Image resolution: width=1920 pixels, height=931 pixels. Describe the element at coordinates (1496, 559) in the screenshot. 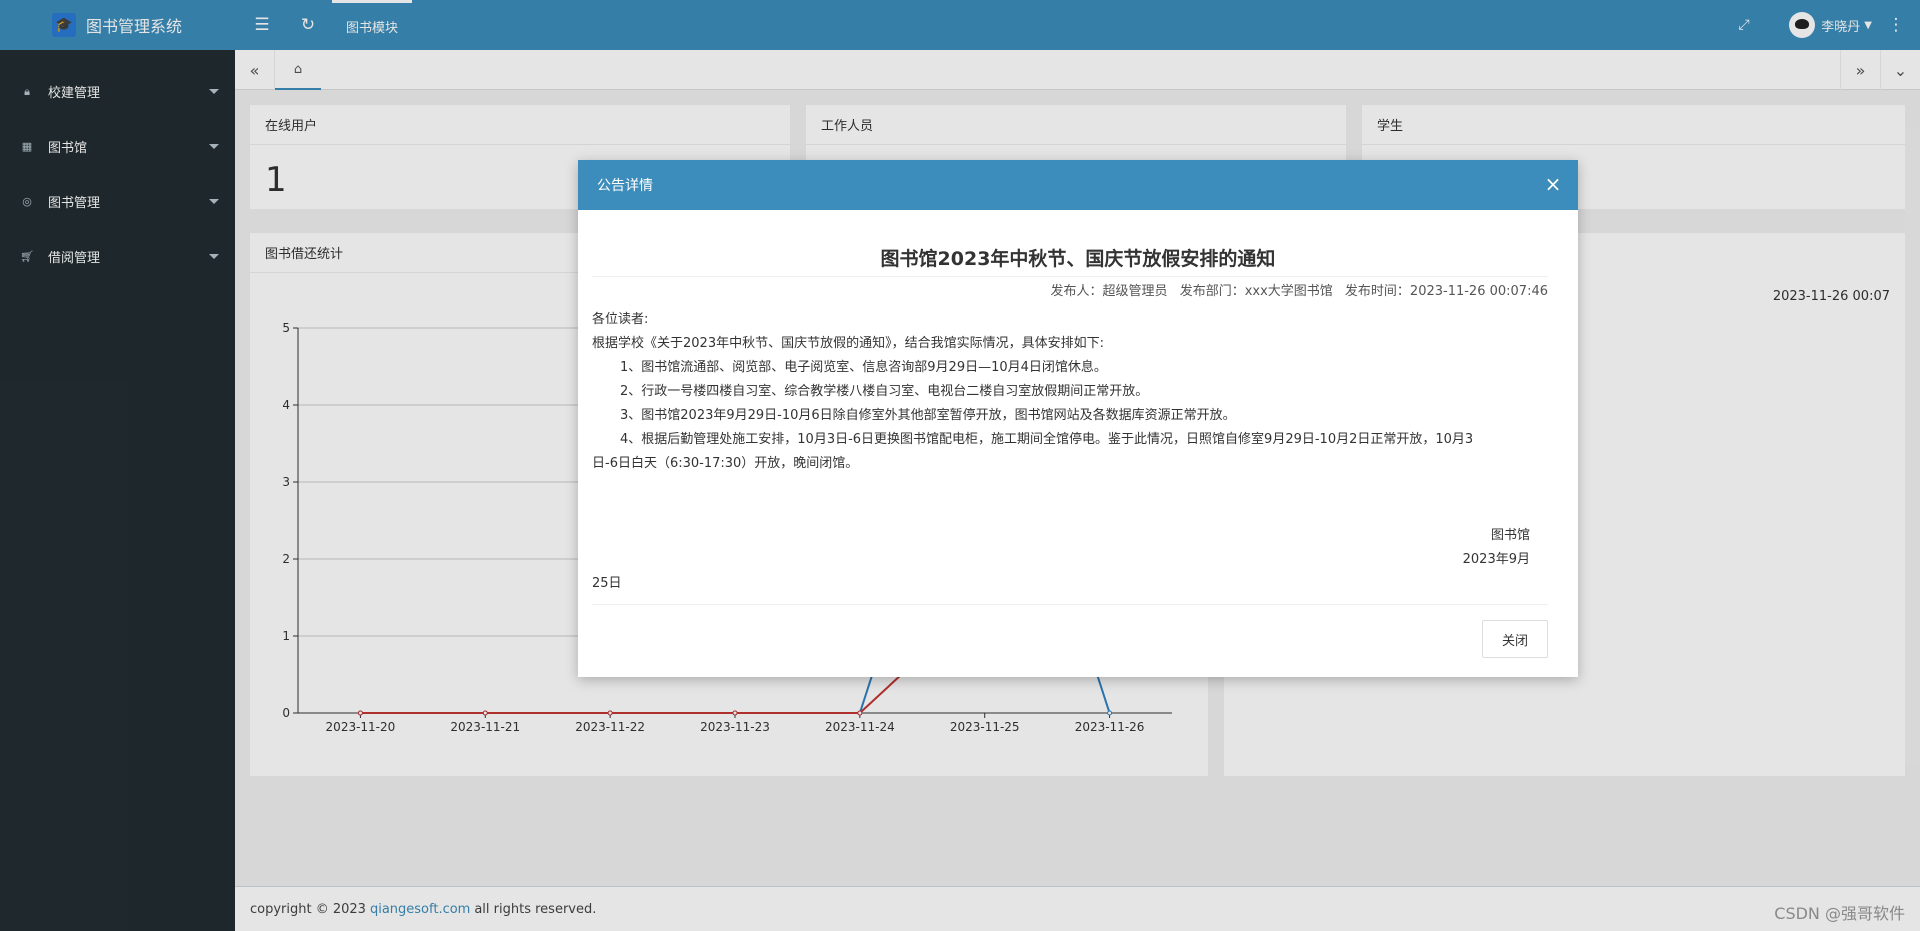

I see `sign-date: 2023年9月` at that location.